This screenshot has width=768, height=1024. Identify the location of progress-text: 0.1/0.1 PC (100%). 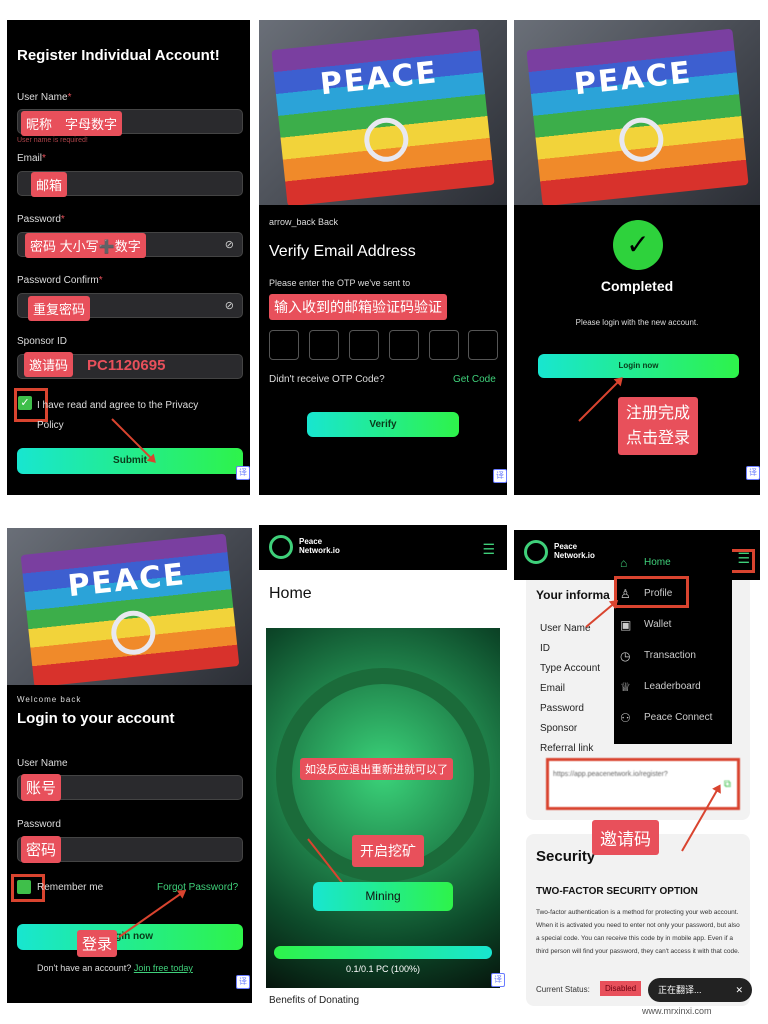
(383, 969).